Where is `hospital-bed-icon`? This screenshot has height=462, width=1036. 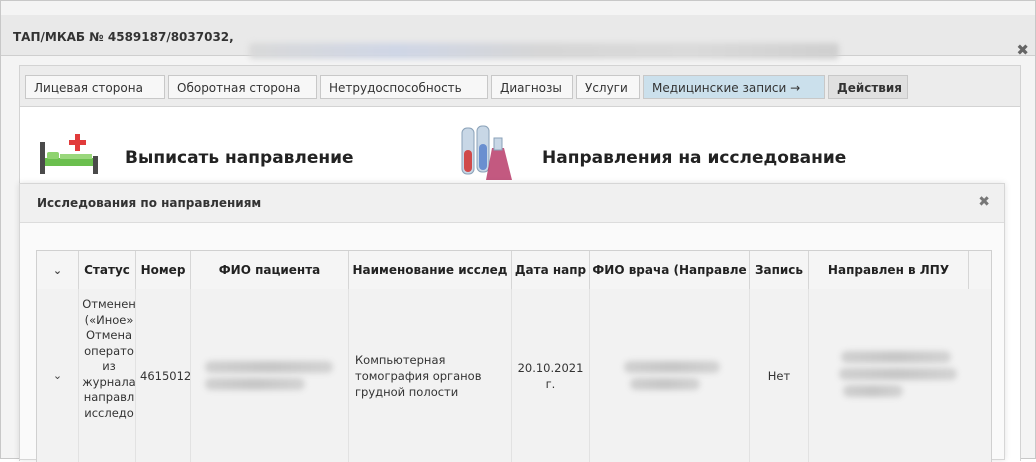
hospital-bed-icon is located at coordinates (69, 154).